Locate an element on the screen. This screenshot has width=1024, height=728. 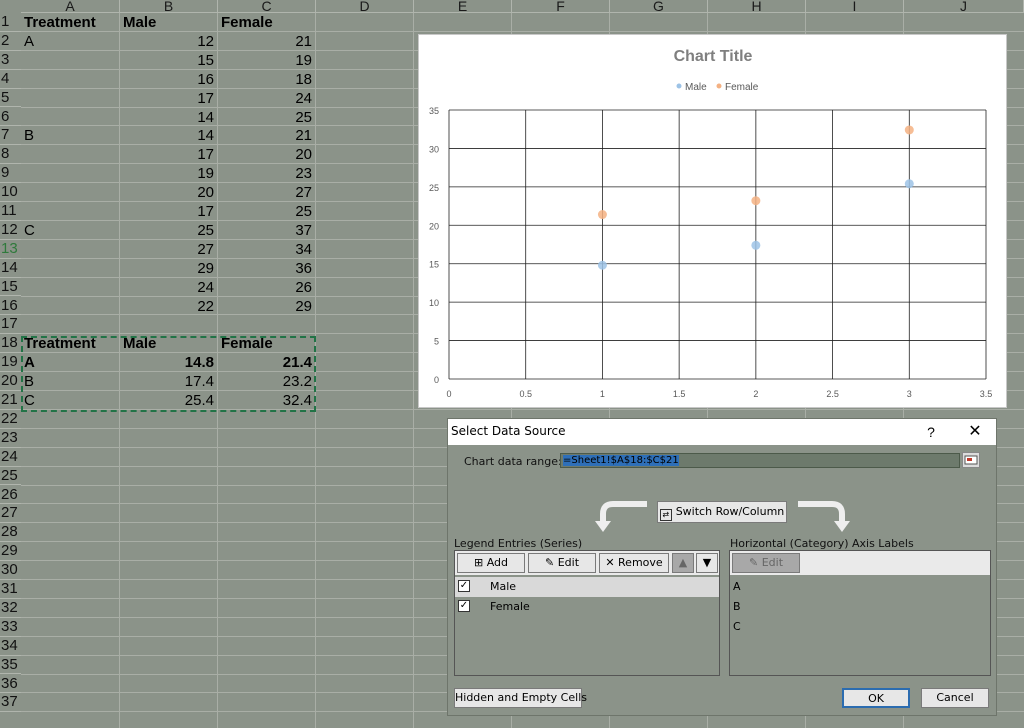
cell-c9: 23 is located at coordinates (266, 173).